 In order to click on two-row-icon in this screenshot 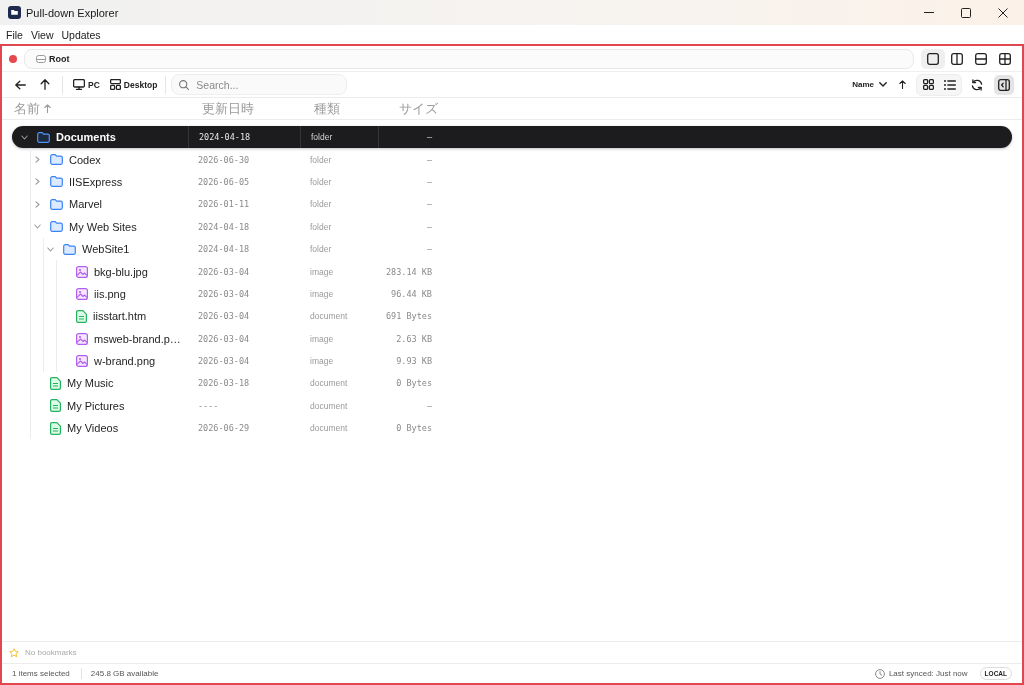, I will do `click(981, 58)`.